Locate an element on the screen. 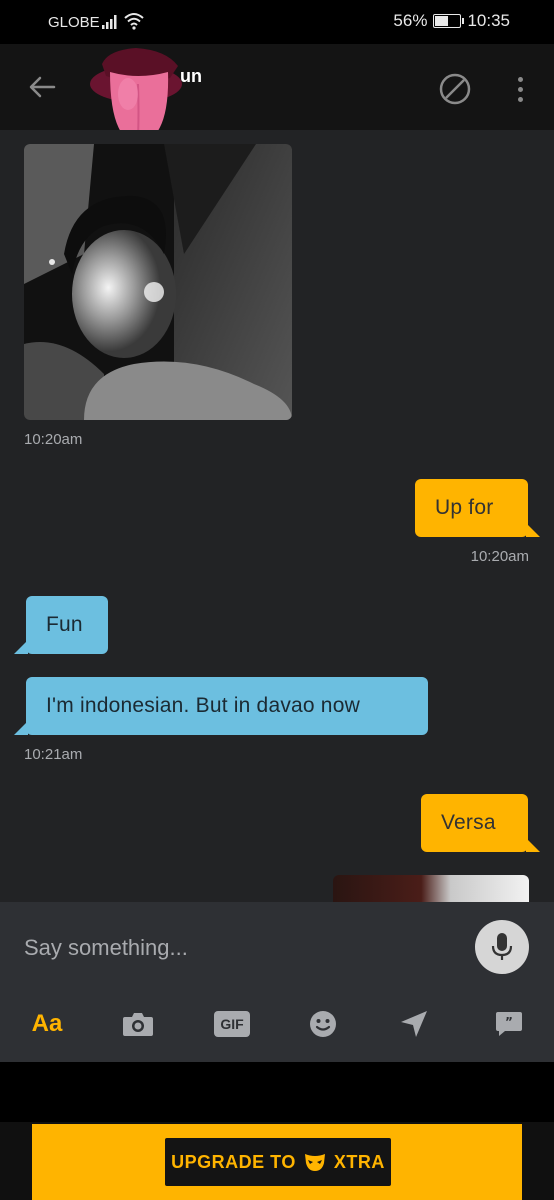  location-button is located at coordinates (414, 1024).